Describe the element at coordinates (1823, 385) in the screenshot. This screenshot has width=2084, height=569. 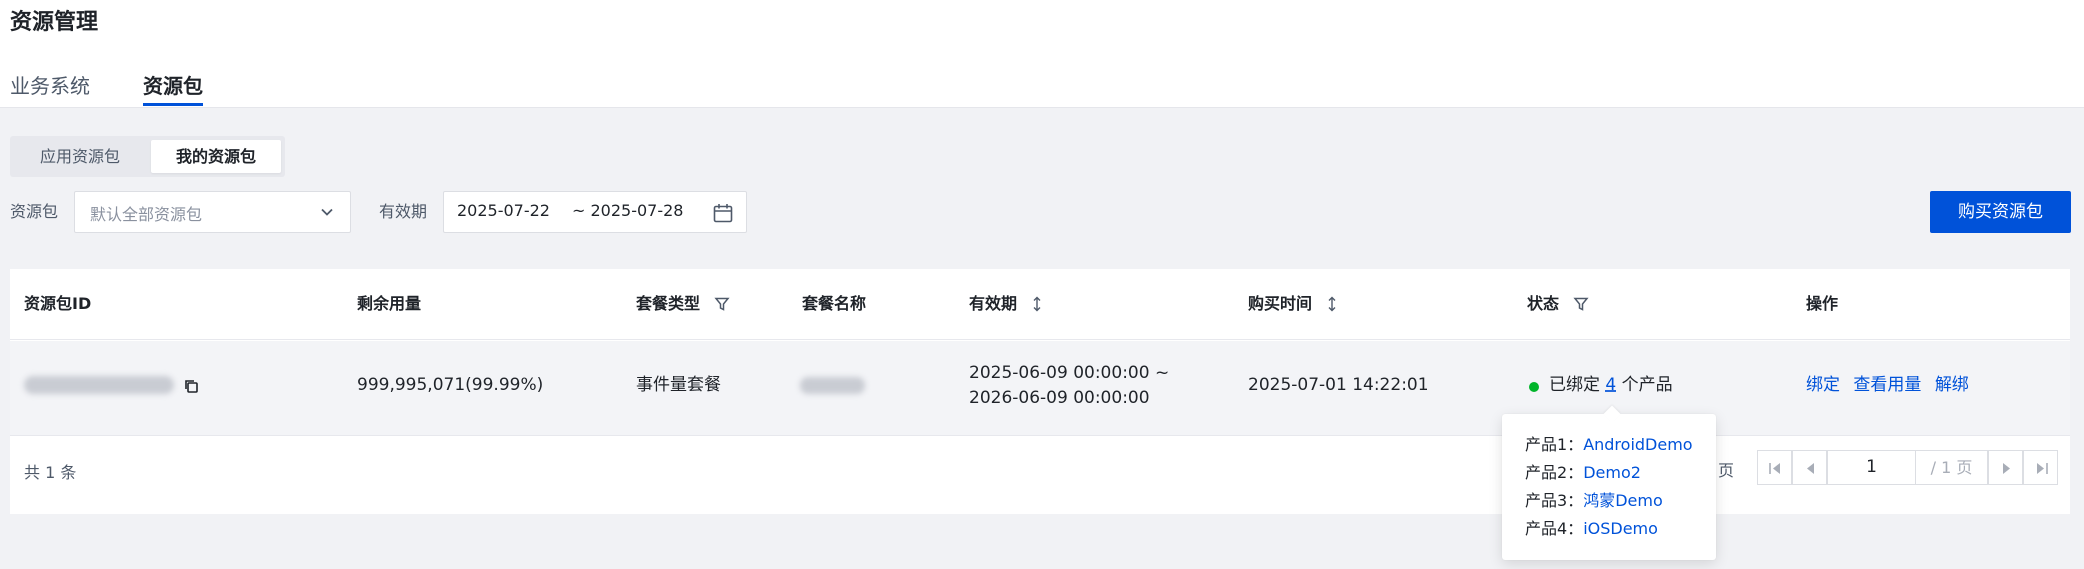
I see `bind-action: 绑定` at that location.